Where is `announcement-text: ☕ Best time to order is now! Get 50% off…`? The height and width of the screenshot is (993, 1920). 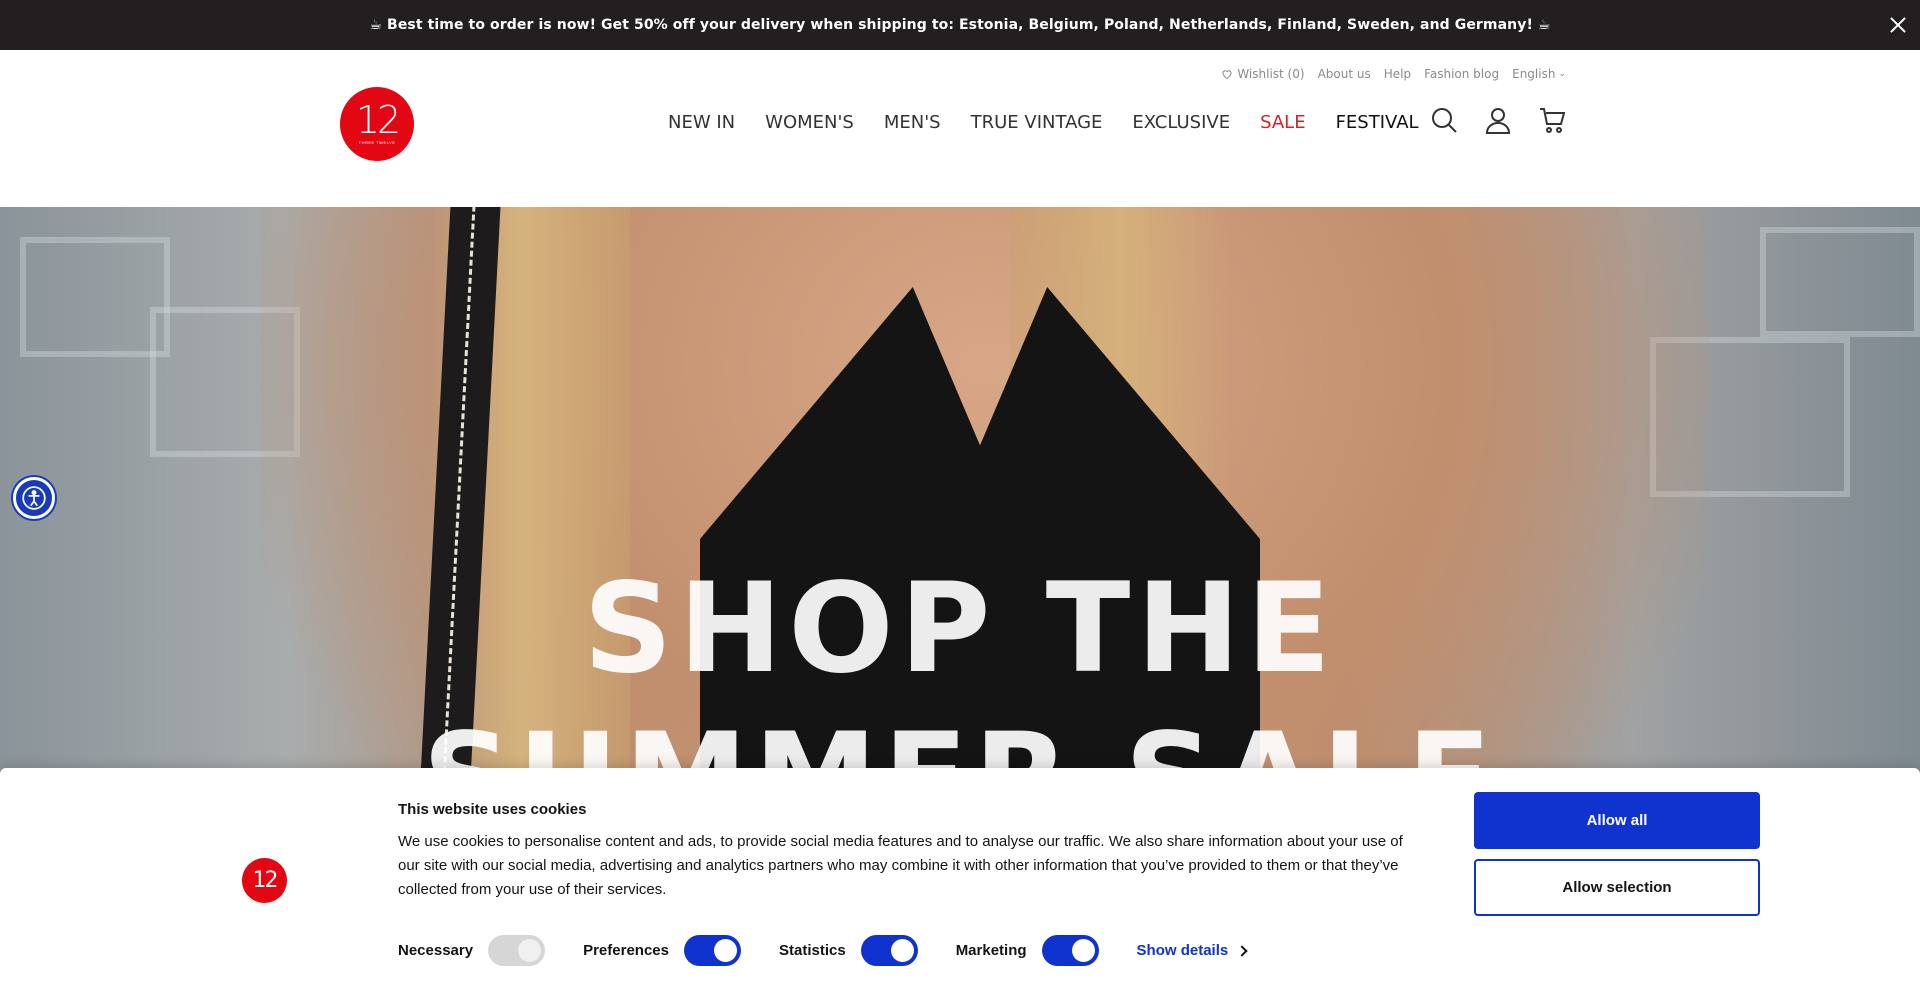 announcement-text: ☕ Best time to order is now! Get 50% off… is located at coordinates (960, 25).